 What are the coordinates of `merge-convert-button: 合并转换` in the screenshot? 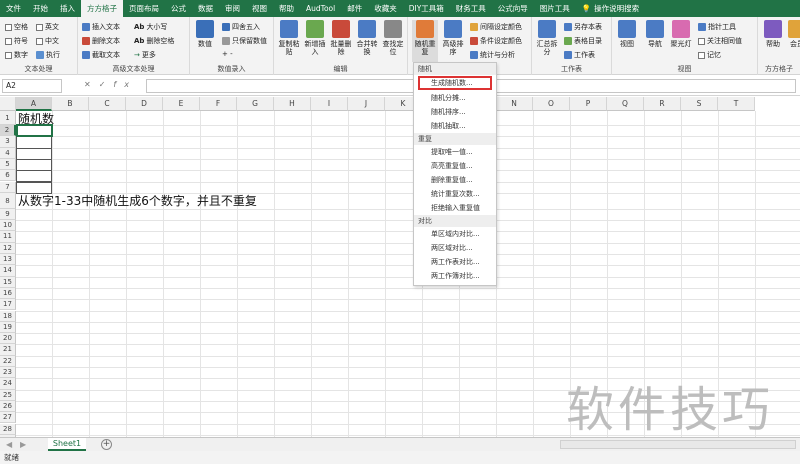 It's located at (367, 38).